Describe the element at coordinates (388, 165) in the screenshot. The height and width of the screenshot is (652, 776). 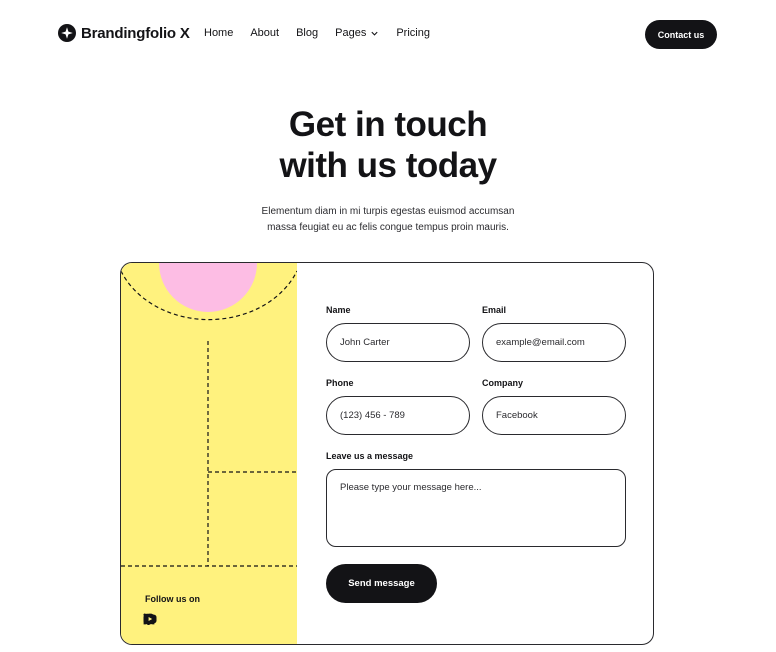
I see `page-title-line-2: with us today` at that location.